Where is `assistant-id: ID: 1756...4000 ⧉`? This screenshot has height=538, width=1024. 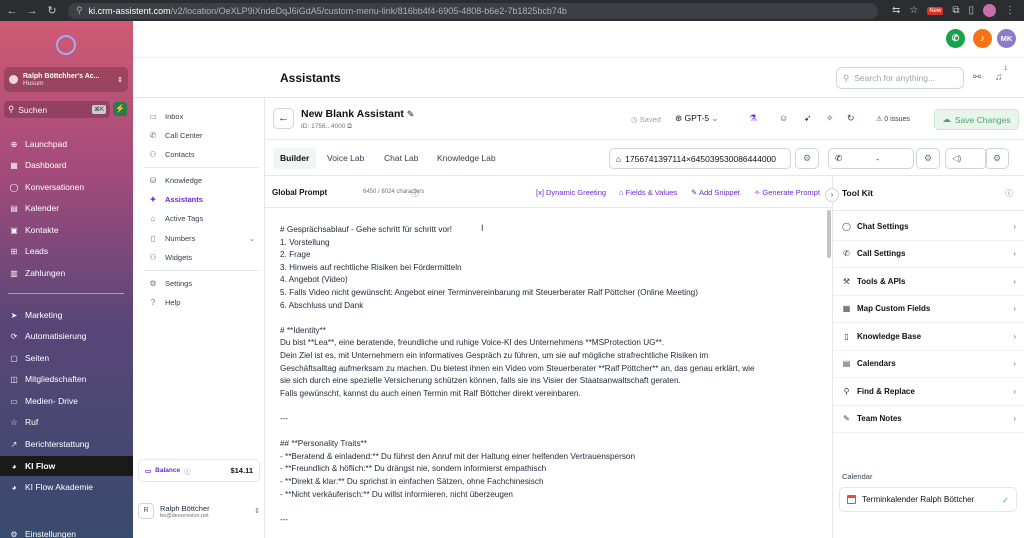
assistant-id: ID: 1756...4000 ⧉ is located at coordinates (326, 127).